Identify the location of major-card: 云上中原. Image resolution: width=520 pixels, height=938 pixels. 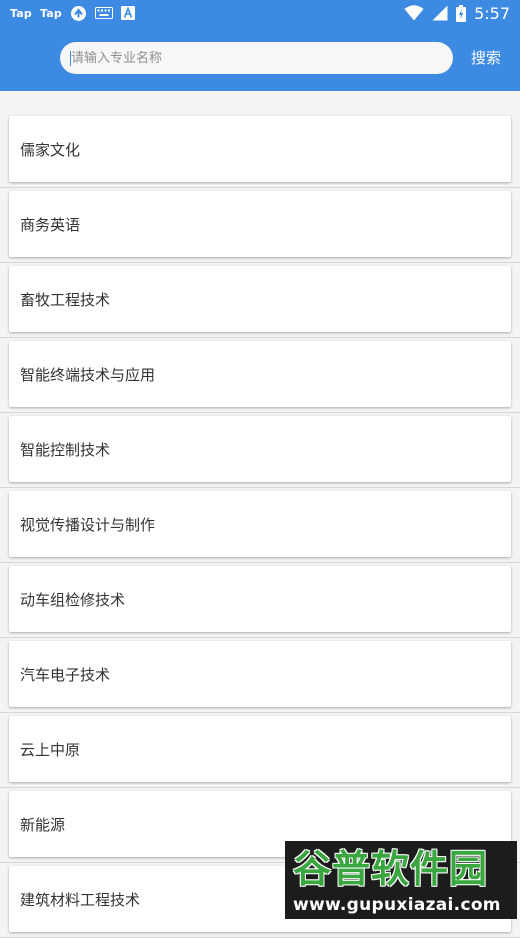
(260, 749).